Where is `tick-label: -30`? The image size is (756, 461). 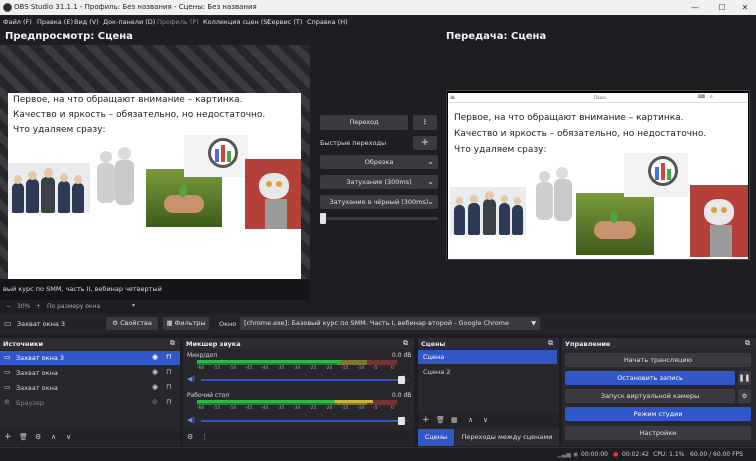
tick-label: -30 is located at coordinates (297, 408).